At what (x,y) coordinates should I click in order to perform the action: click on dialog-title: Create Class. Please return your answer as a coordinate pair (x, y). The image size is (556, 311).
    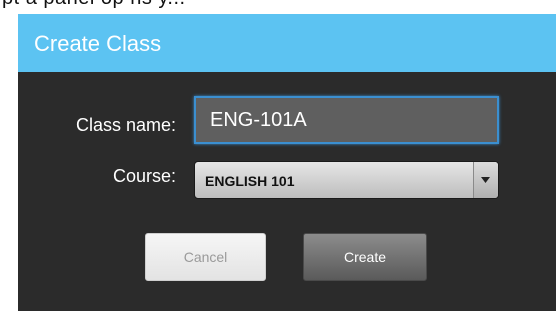
    Looking at the image, I should click on (98, 43).